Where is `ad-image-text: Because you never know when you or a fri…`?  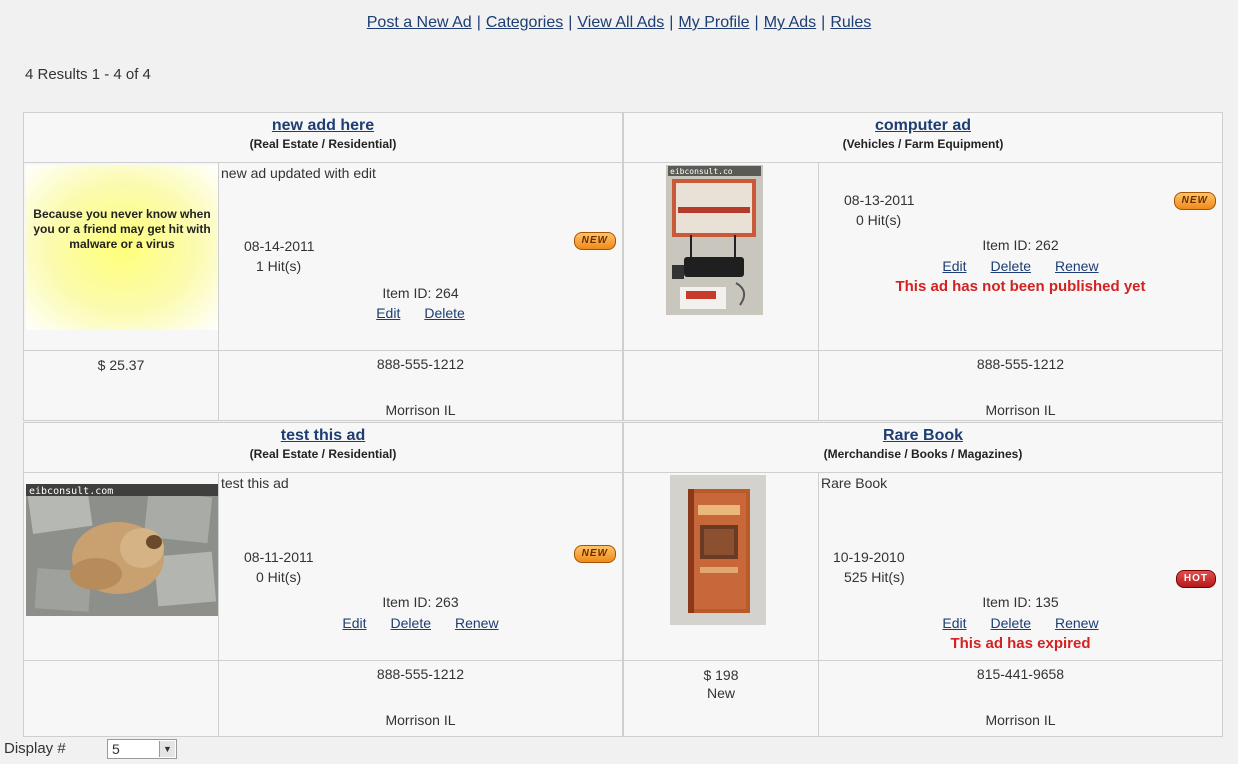 ad-image-text: Because you never know when you or a fri… is located at coordinates (122, 229).